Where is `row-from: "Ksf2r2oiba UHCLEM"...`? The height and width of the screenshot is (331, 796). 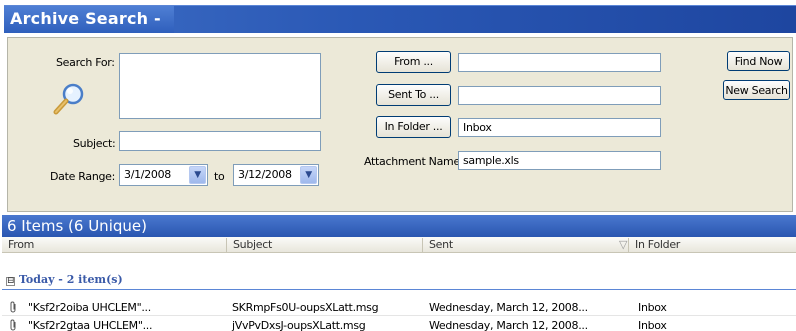
row-from: "Ksf2r2oiba UHCLEM"... is located at coordinates (89, 307).